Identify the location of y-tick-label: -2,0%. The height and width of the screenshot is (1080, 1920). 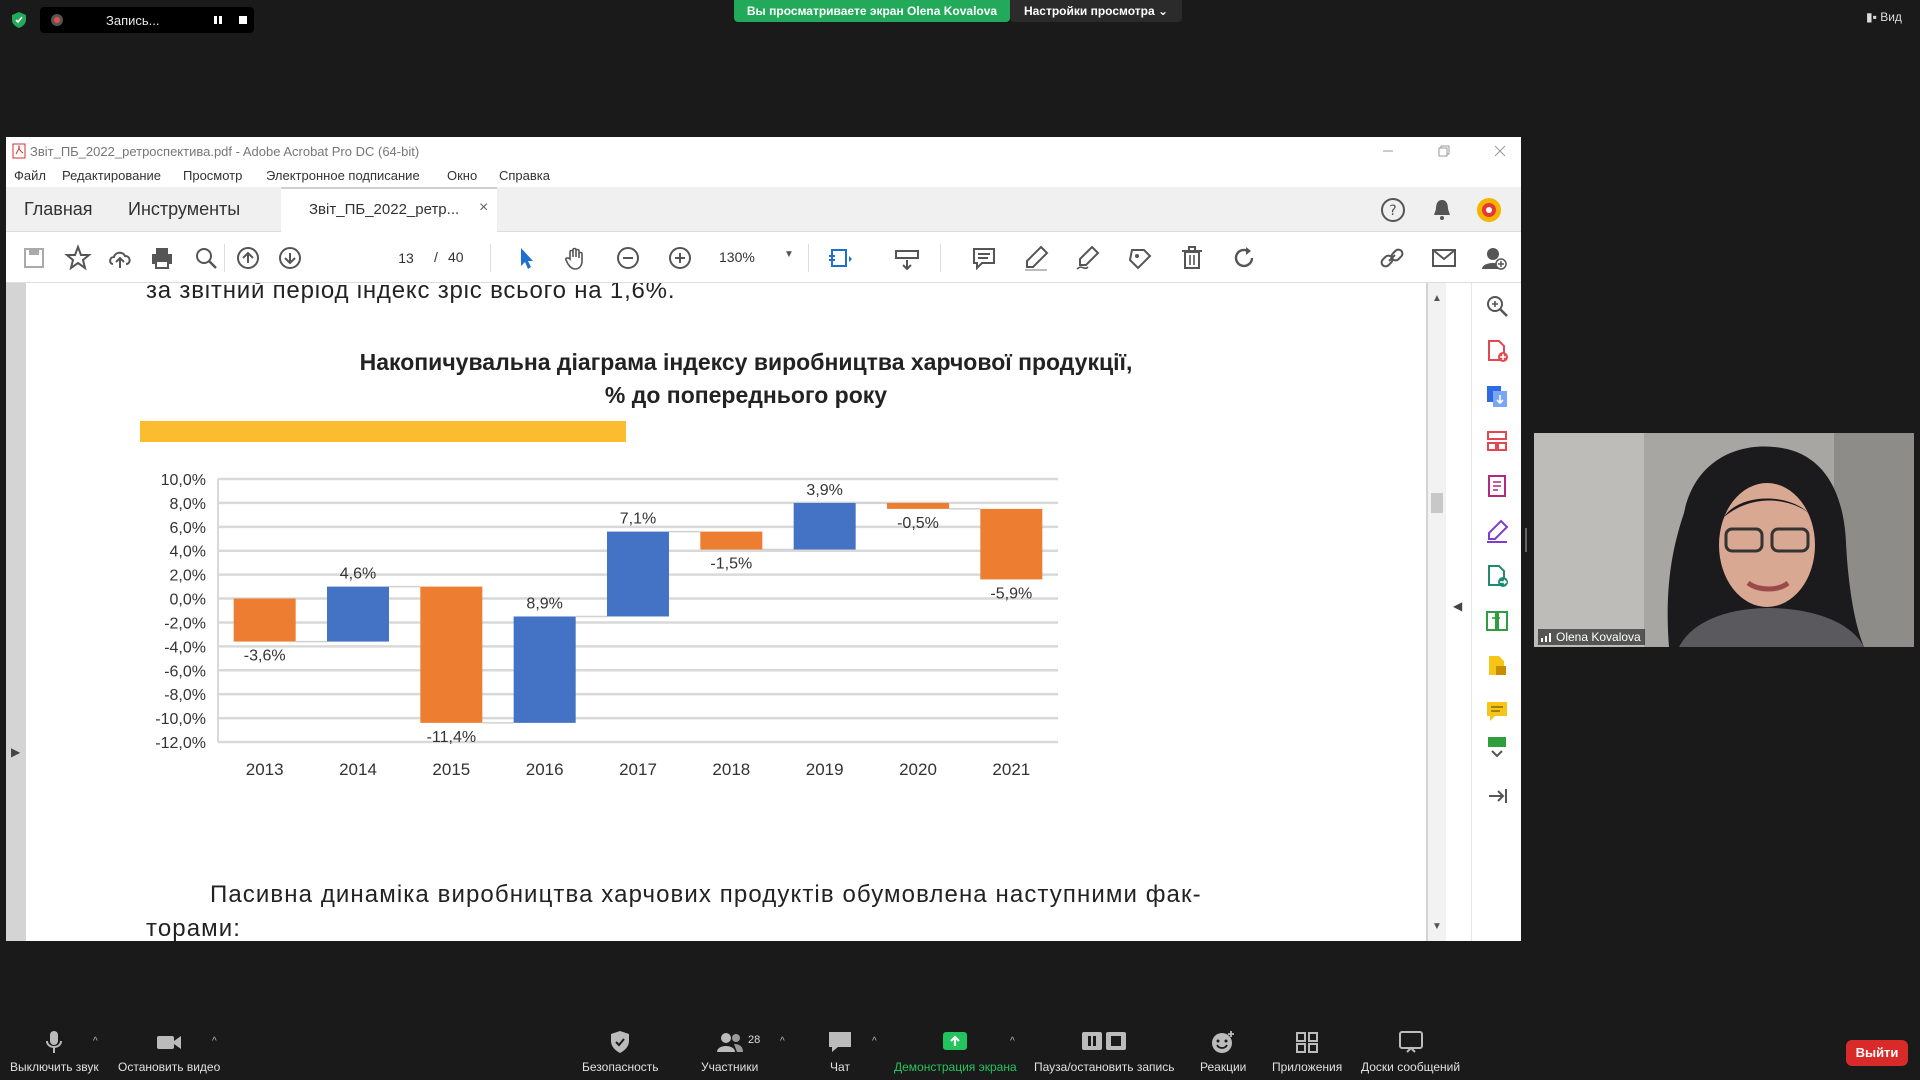
(185, 623).